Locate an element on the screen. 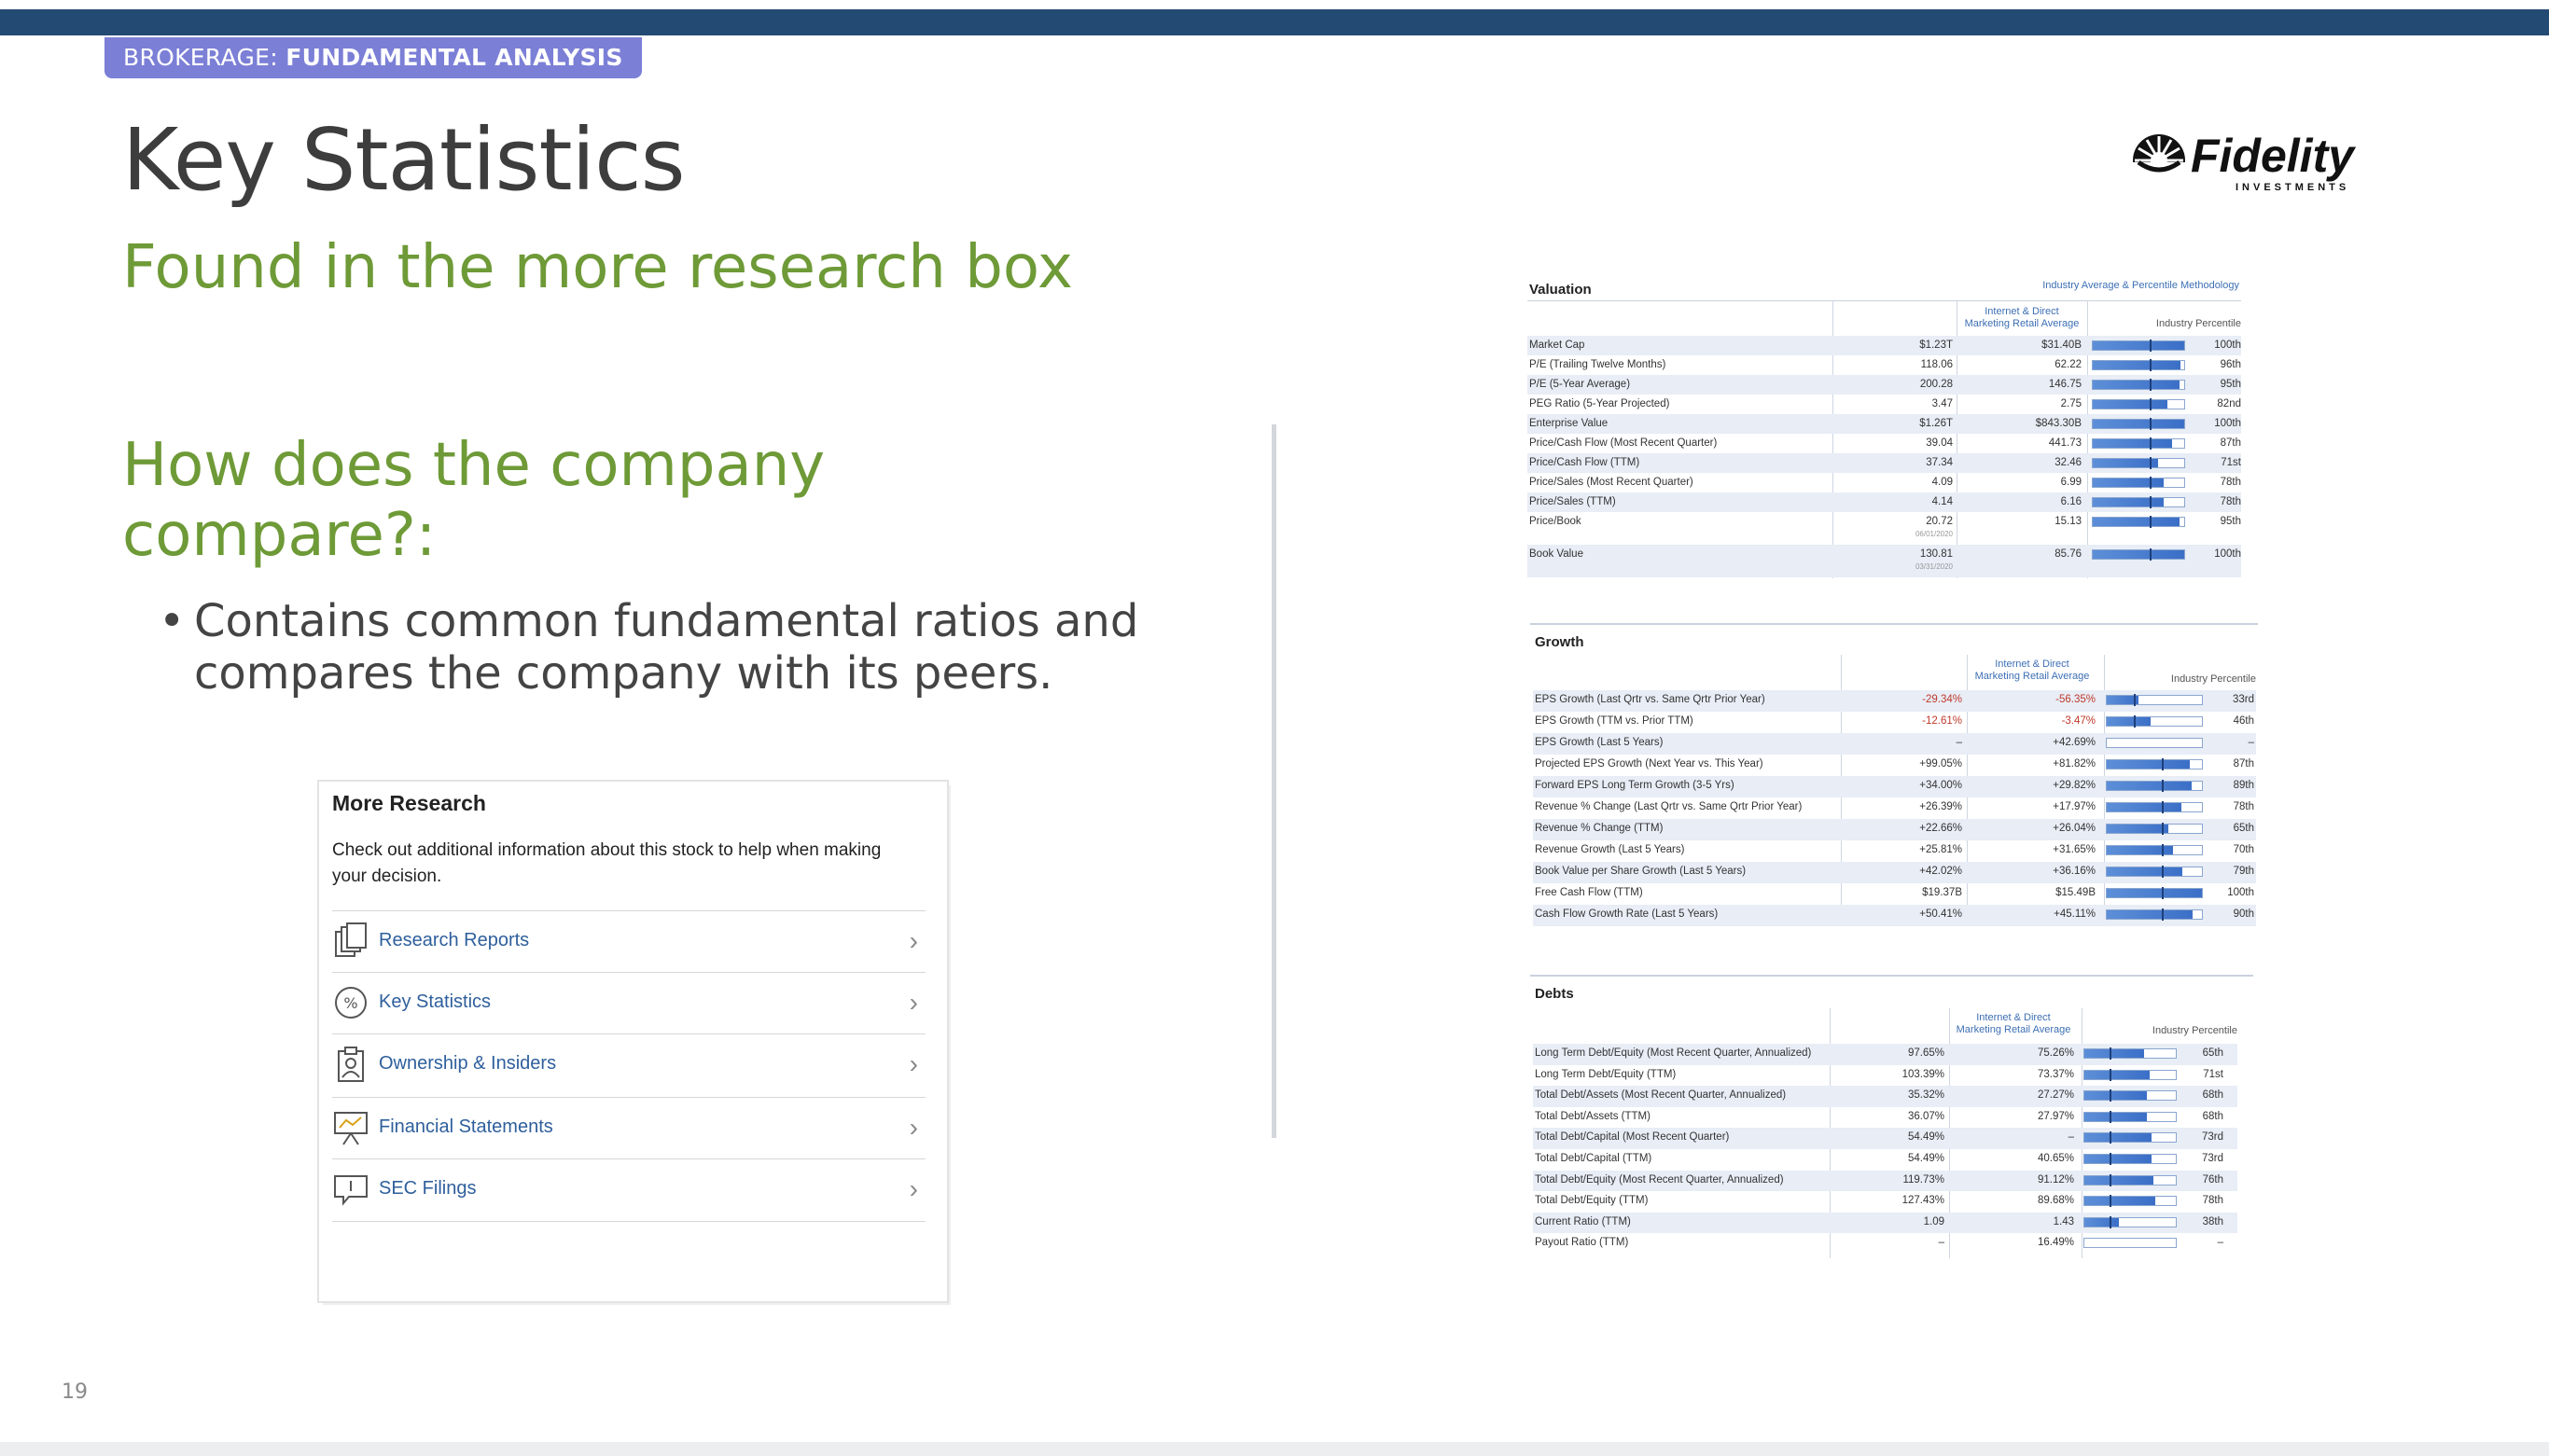  row-percentile: 96th is located at coordinates (2231, 364).